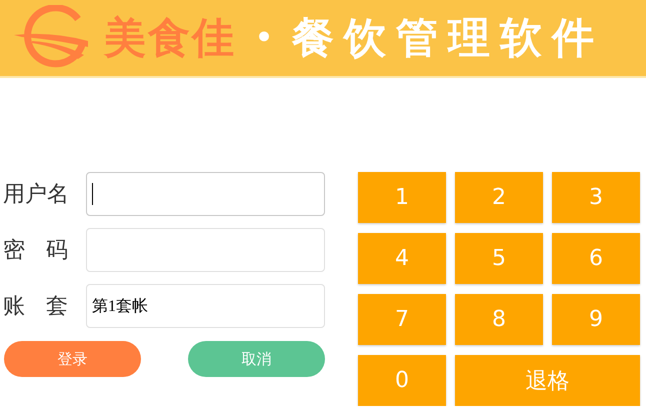 Image resolution: width=646 pixels, height=409 pixels. Describe the element at coordinates (205, 306) in the screenshot. I see `input-field: 第1套帐` at that location.